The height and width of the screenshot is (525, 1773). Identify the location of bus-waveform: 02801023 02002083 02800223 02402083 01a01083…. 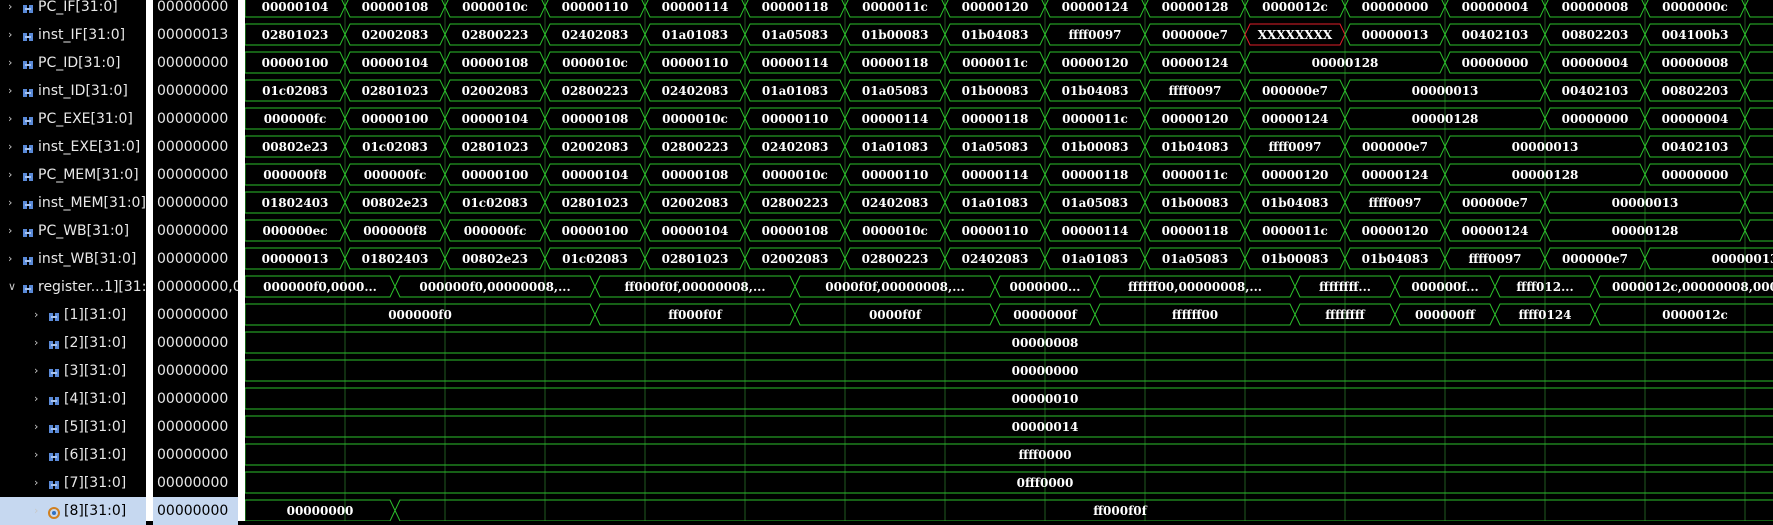
(1009, 34).